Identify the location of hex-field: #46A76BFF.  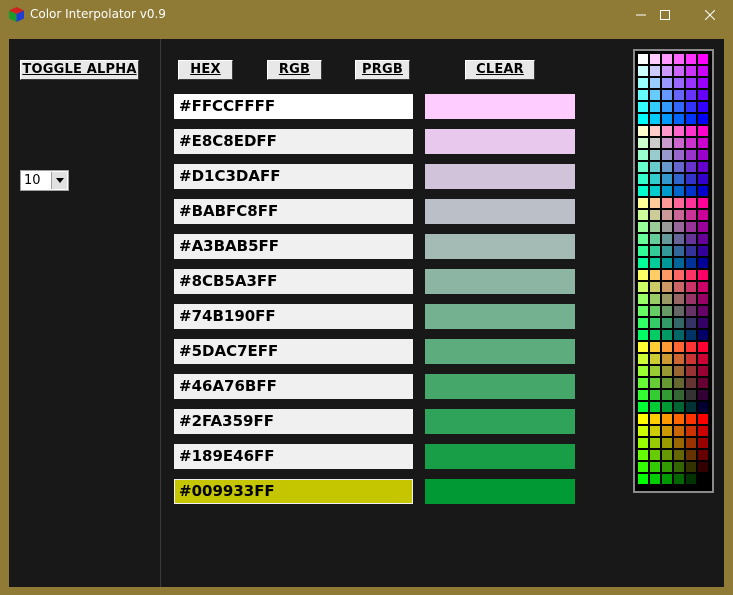
(293, 386).